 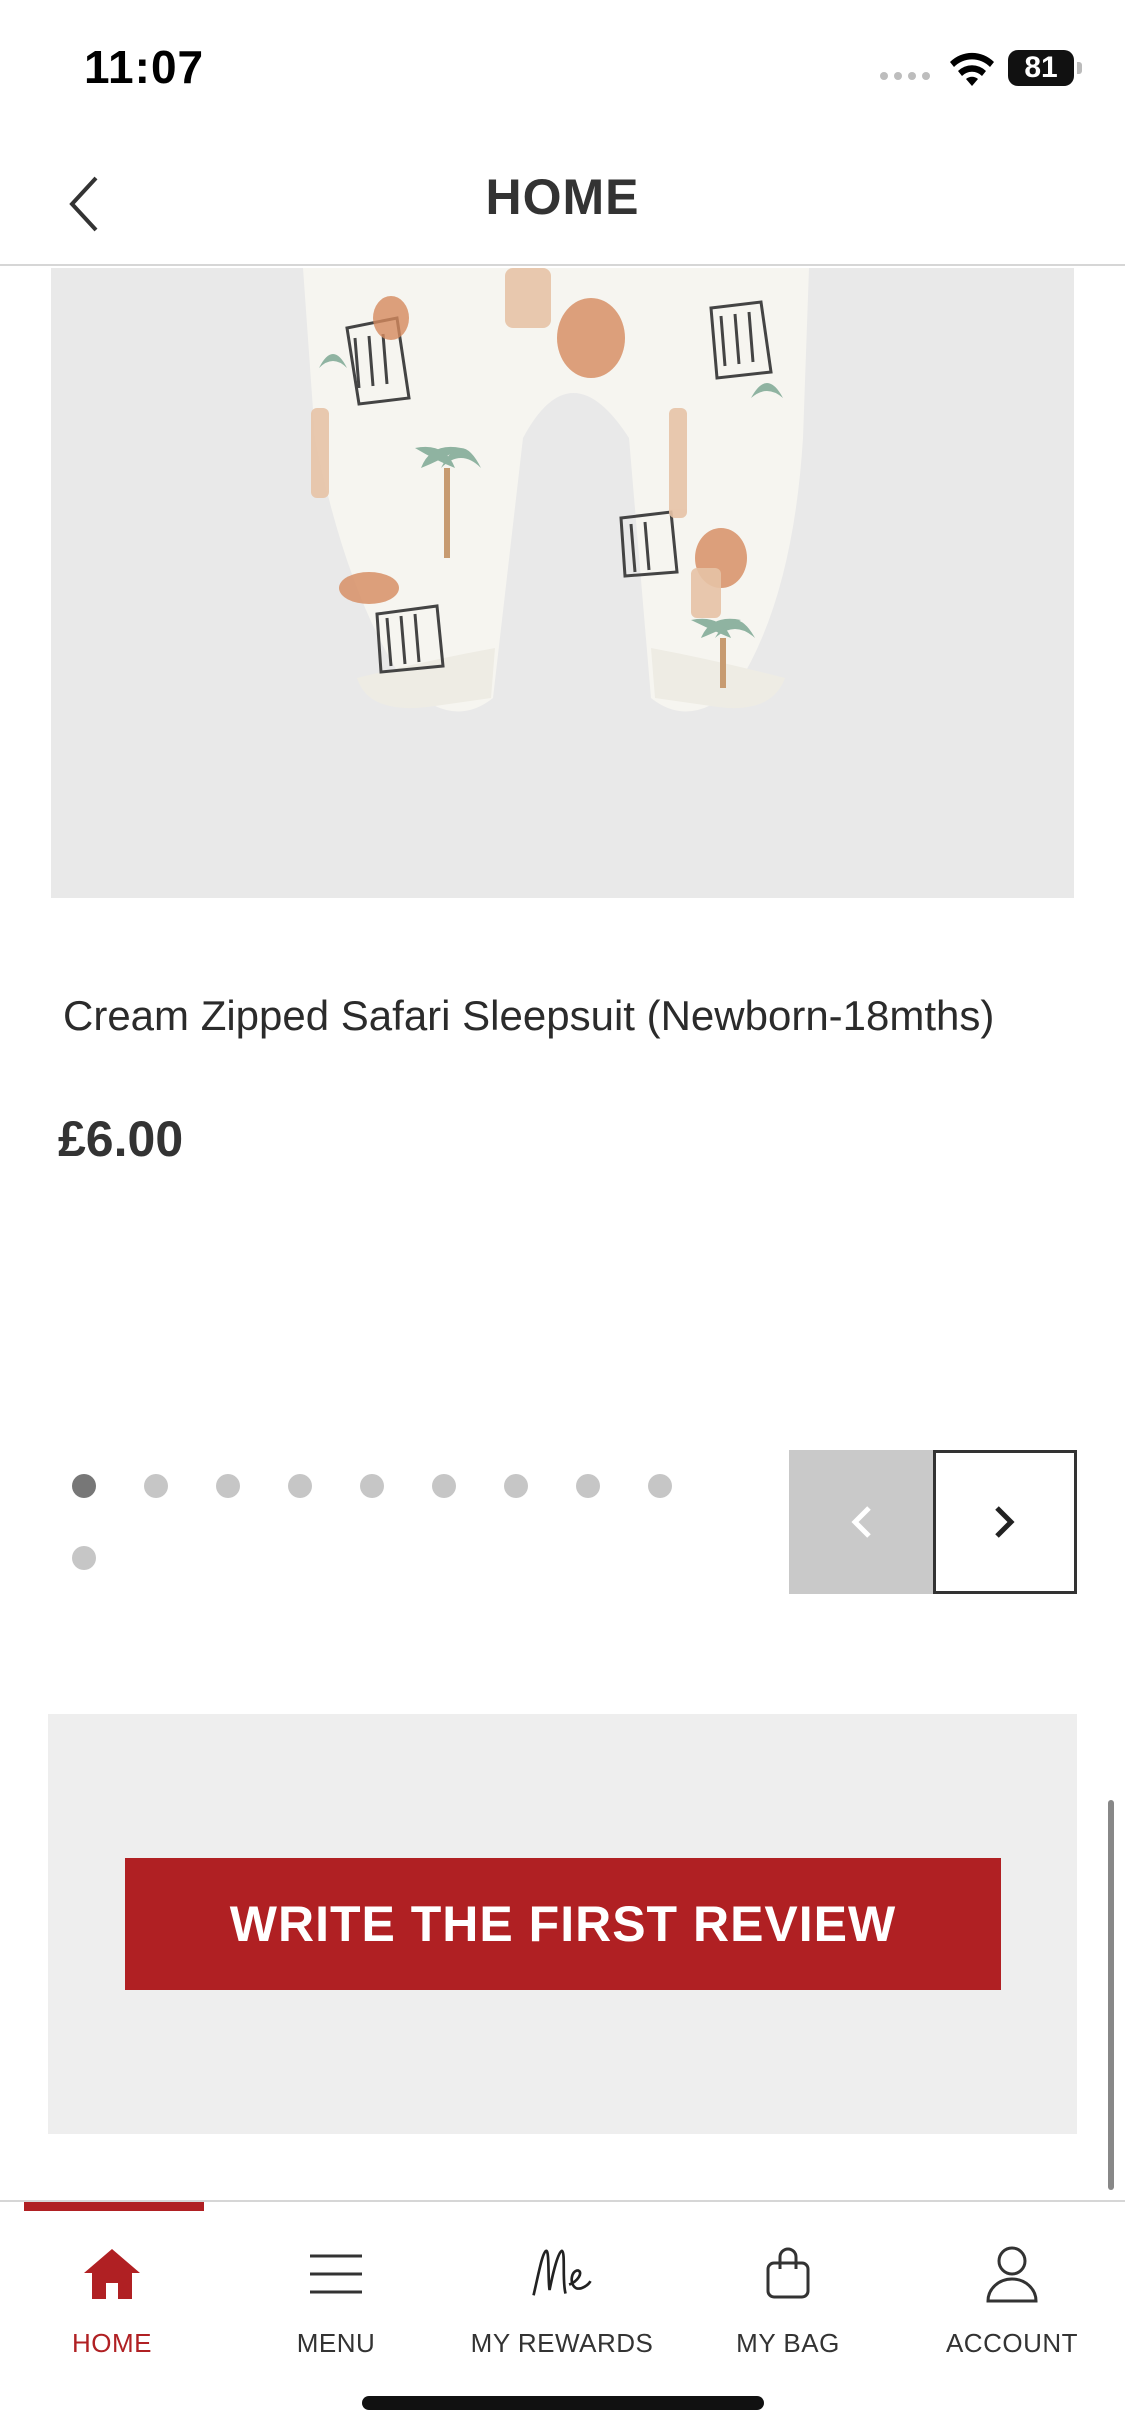 I want to click on nav-item-home: HOME, so click(x=112, y=2292).